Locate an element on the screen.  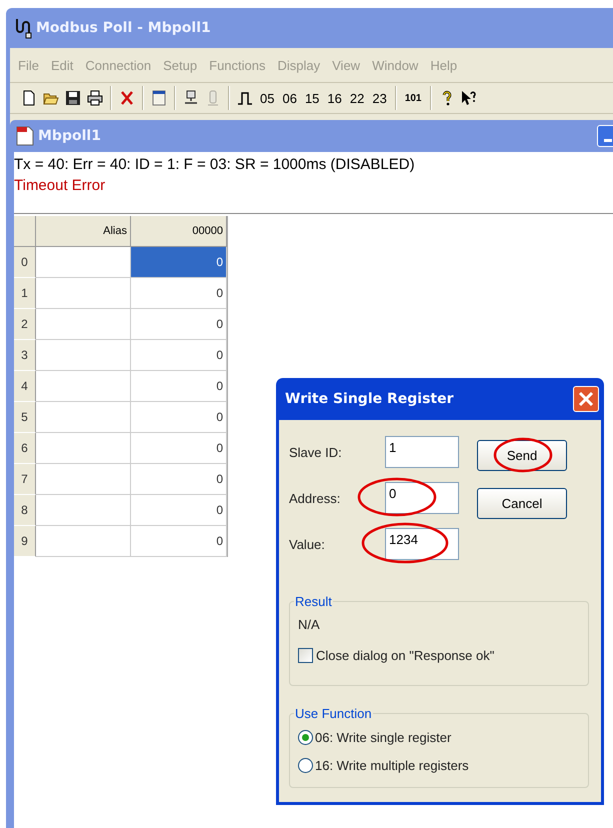
field-label: Address: is located at coordinates (315, 498).